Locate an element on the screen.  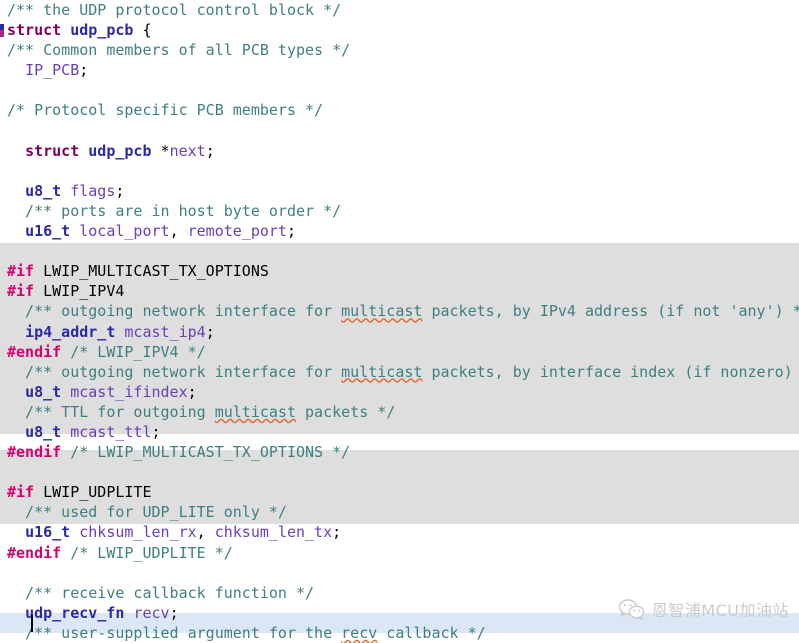
code-line: #if LWIP_UDPLITE is located at coordinates (399, 492).